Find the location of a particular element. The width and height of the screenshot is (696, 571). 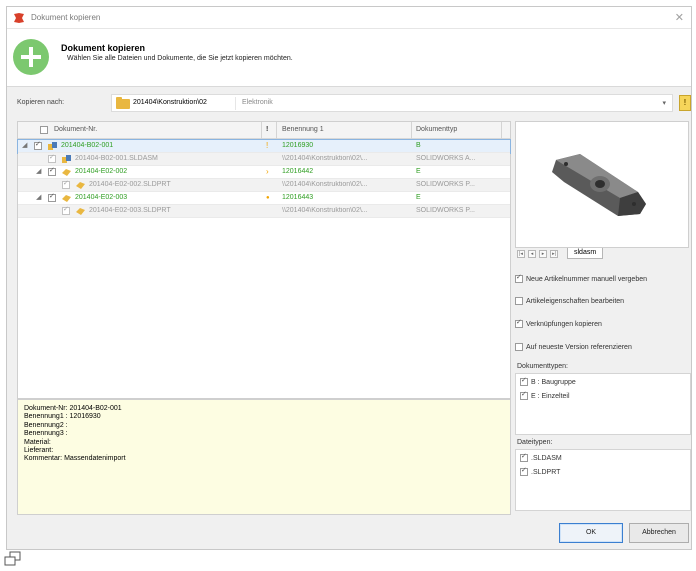

row-benennung: 12016443 is located at coordinates (298, 197).